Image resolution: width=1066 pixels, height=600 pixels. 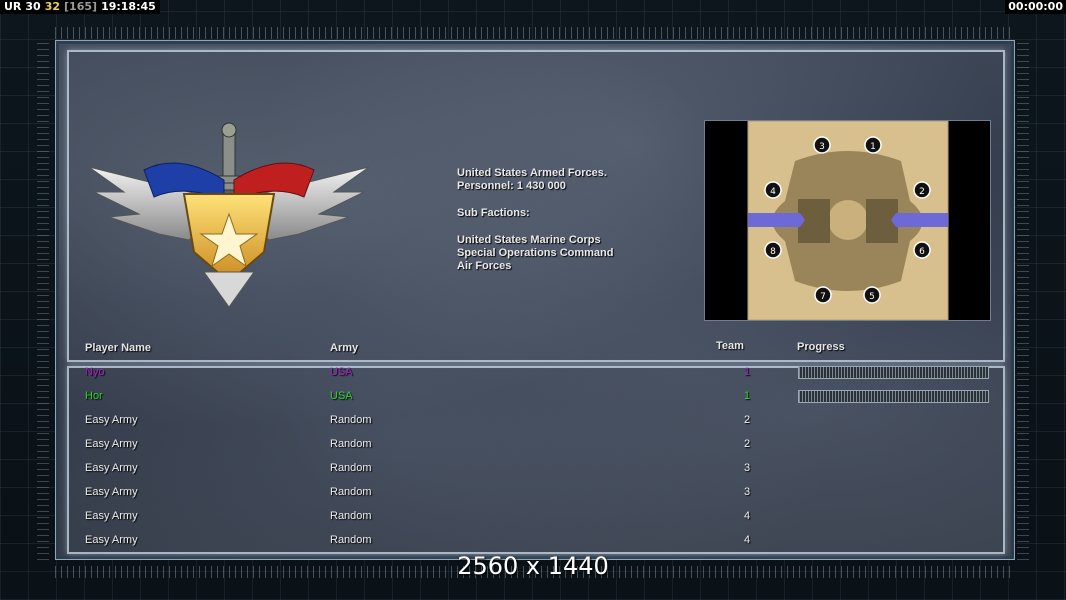 What do you see at coordinates (533, 566) in the screenshot?
I see `resolution-label: 2560 x 1440` at bounding box center [533, 566].